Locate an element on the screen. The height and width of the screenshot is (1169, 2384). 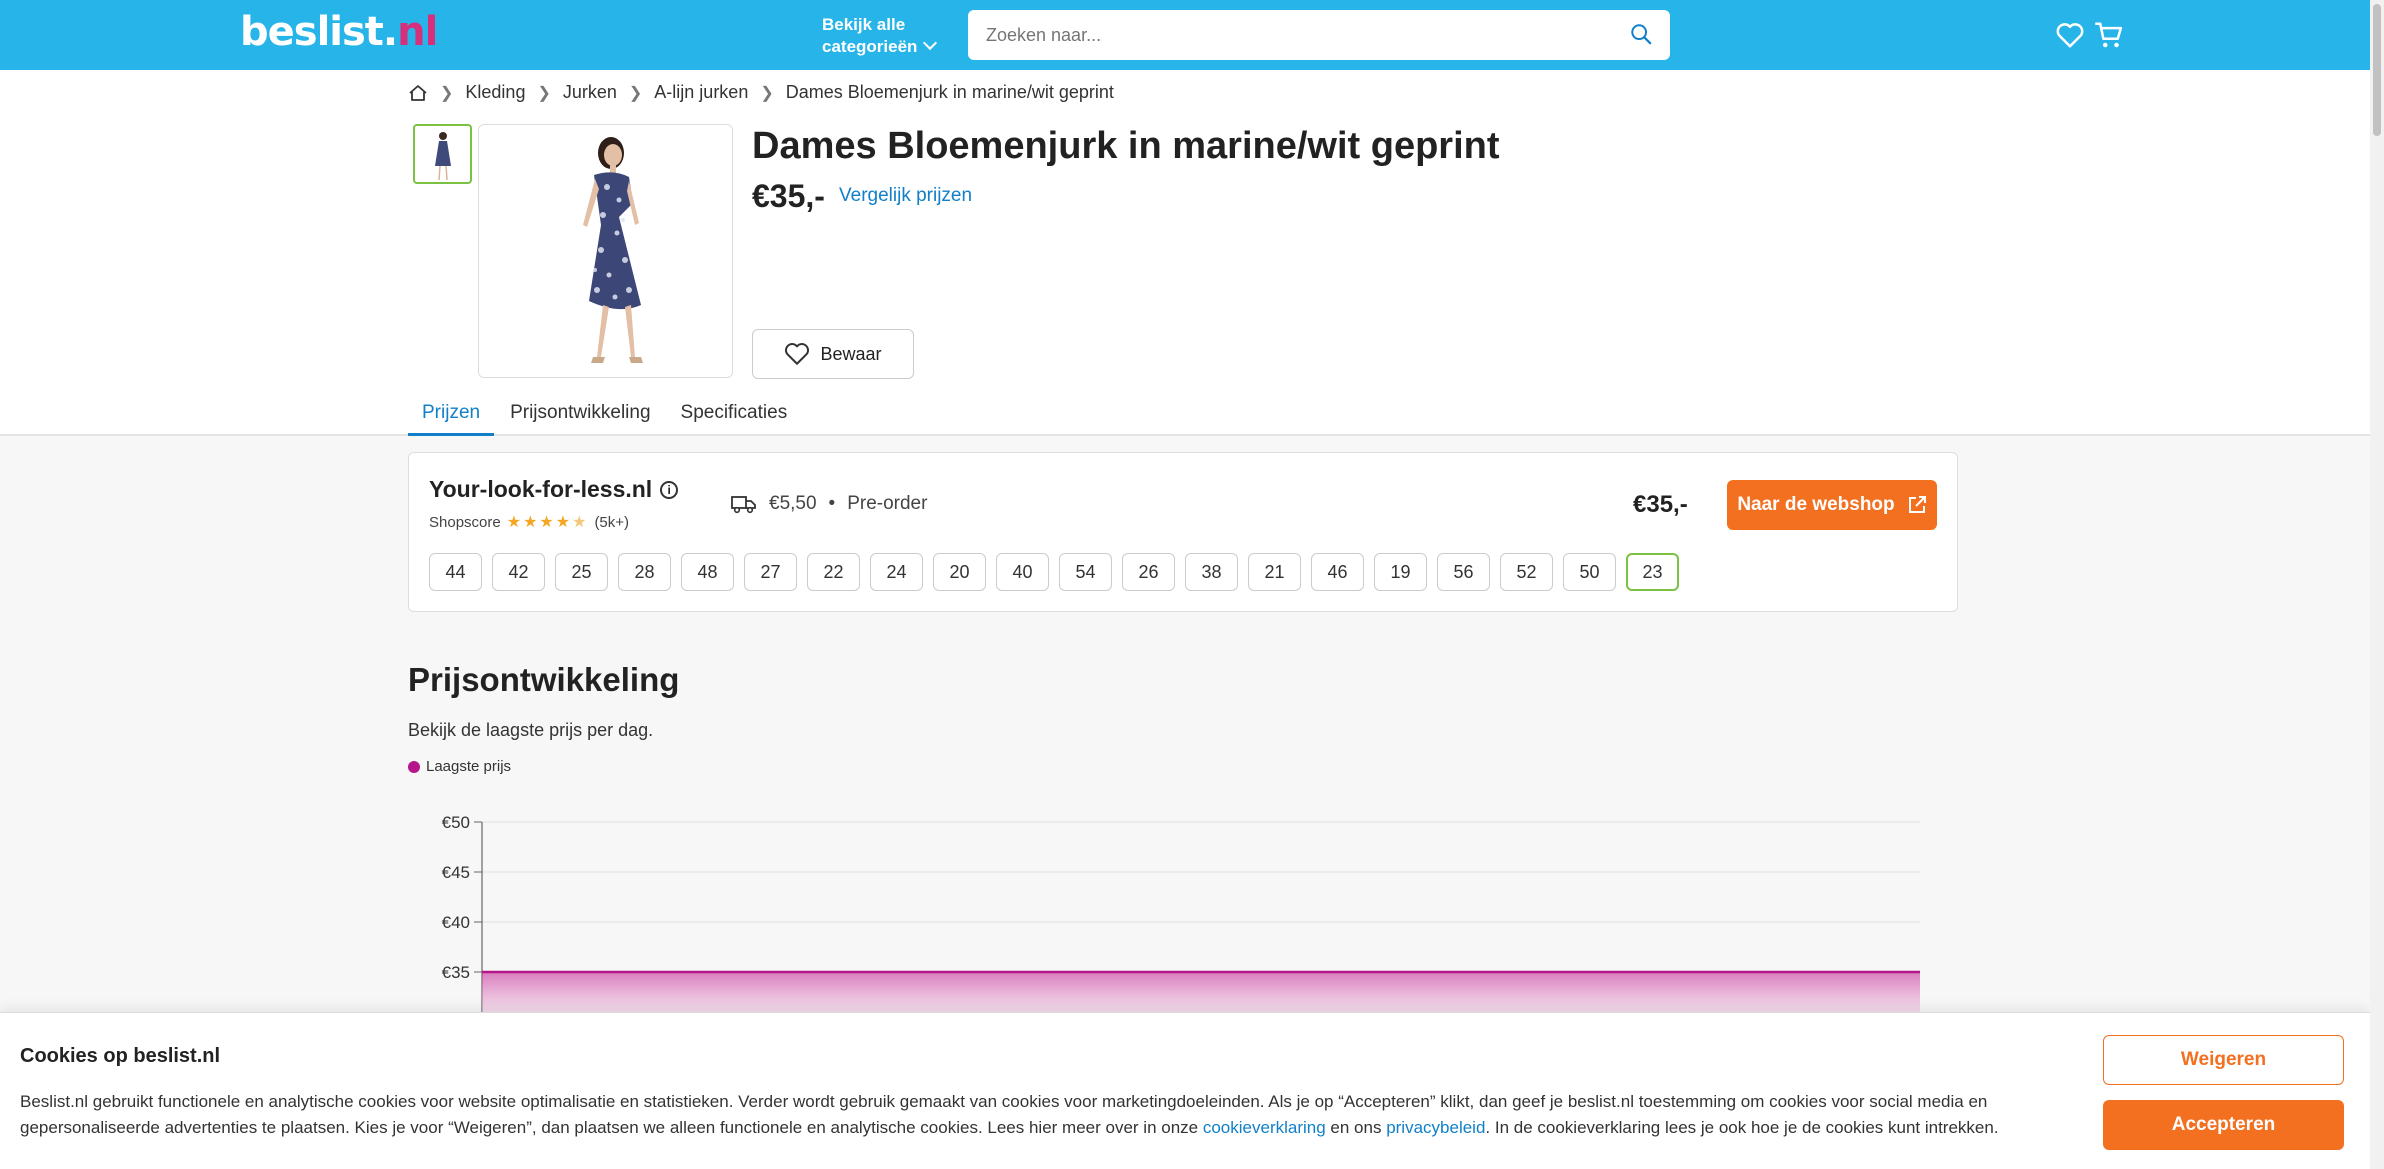
shipping-cost: €5,50 is located at coordinates (793, 503).